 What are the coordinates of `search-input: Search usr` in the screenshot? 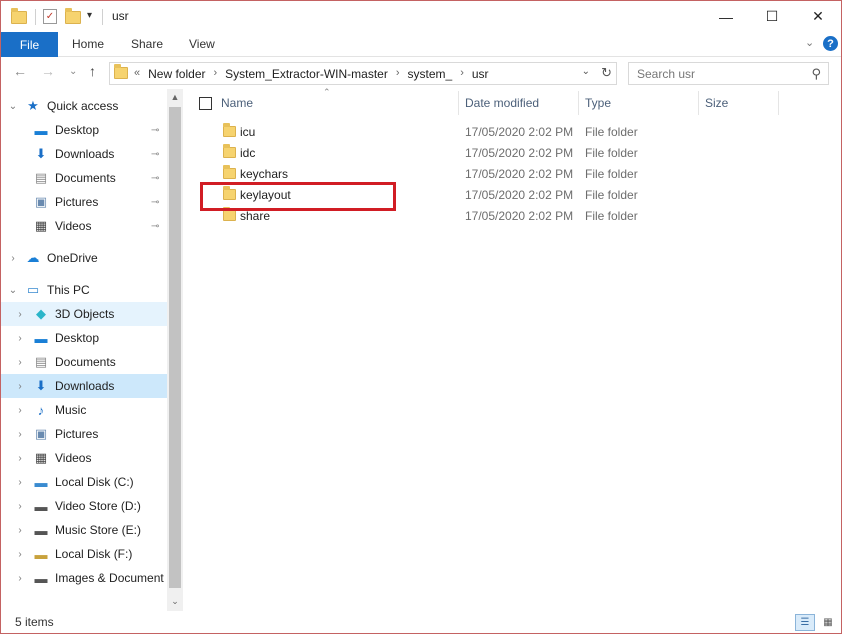 It's located at (666, 74).